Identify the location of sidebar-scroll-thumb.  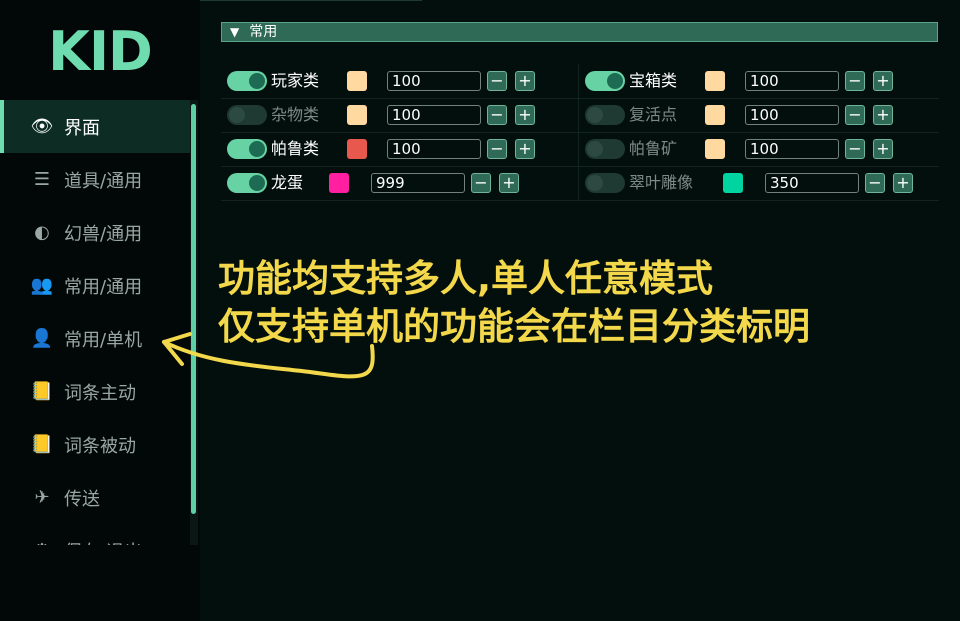
(193, 309).